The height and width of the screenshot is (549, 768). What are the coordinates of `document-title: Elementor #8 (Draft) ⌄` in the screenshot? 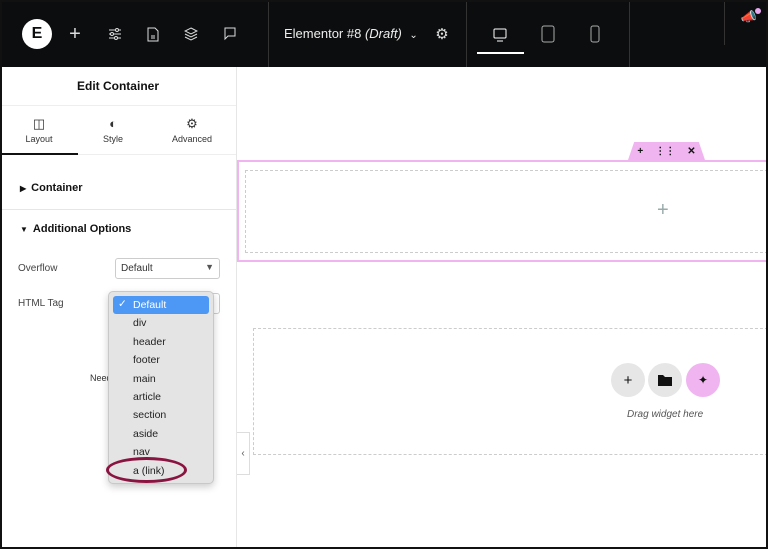 It's located at (351, 33).